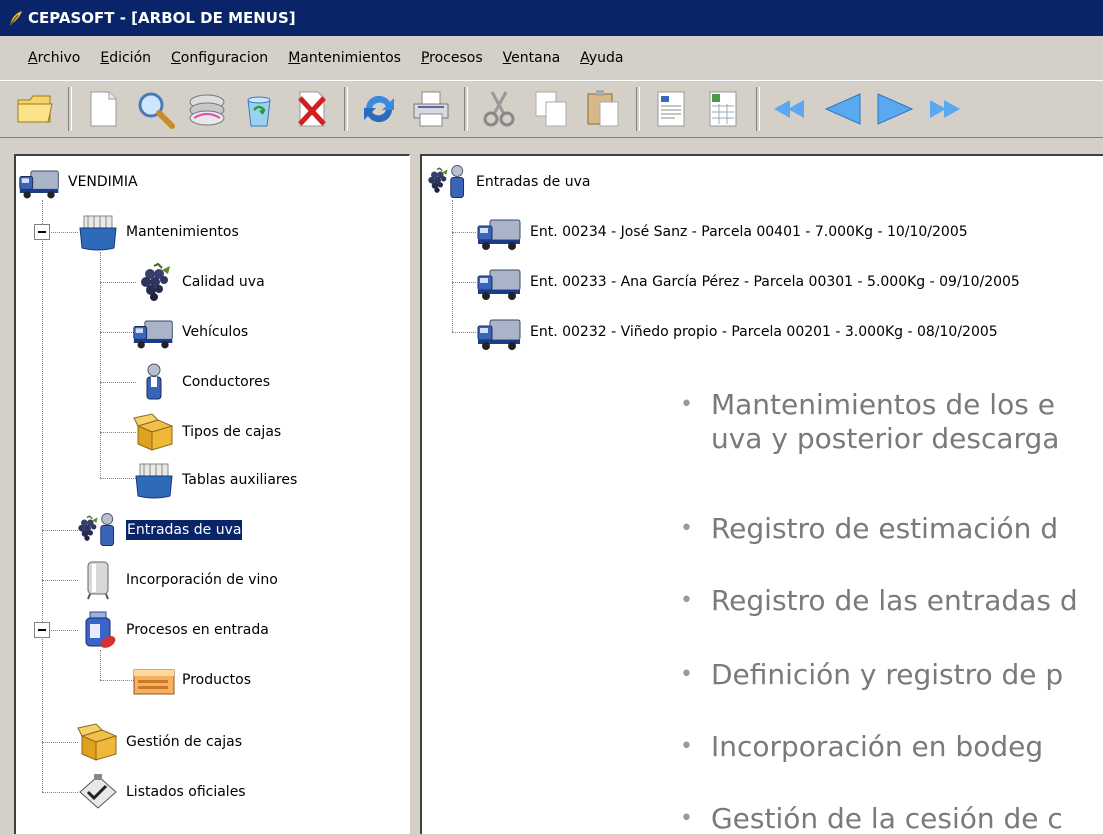  What do you see at coordinates (154, 382) in the screenshot?
I see `person-icon` at bounding box center [154, 382].